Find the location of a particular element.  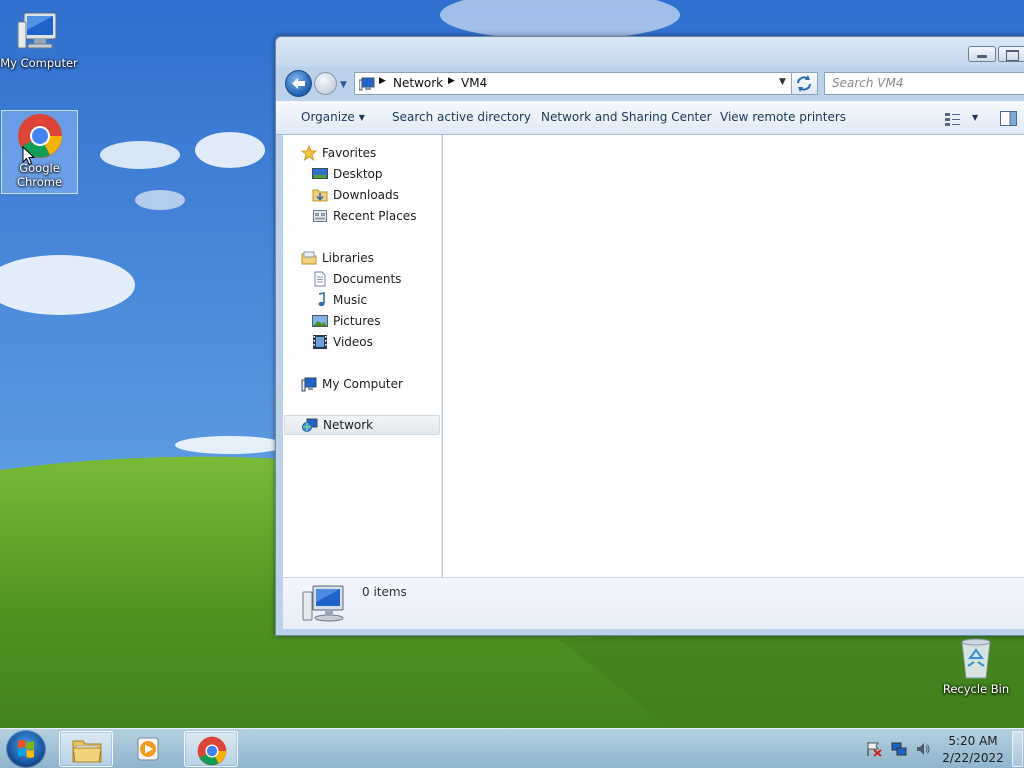

search-active-directory-button: Search active directory is located at coordinates (461, 117).